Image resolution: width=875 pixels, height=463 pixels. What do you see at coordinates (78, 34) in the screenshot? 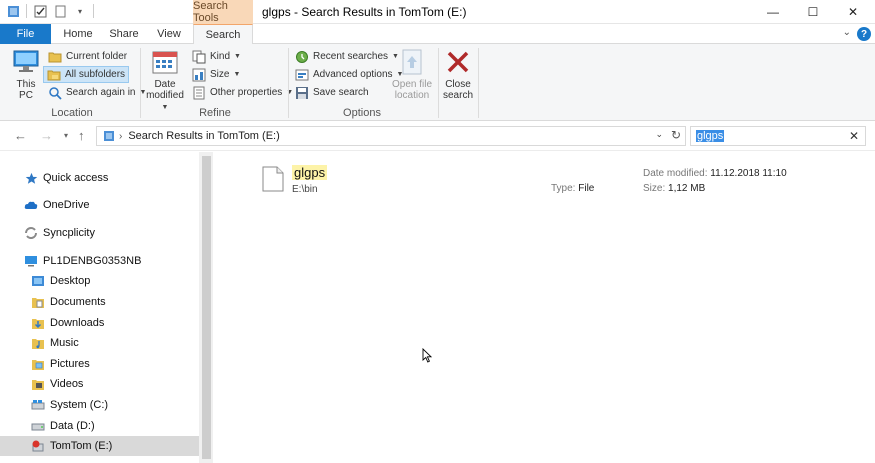
I see `tab-home: Home` at bounding box center [78, 34].